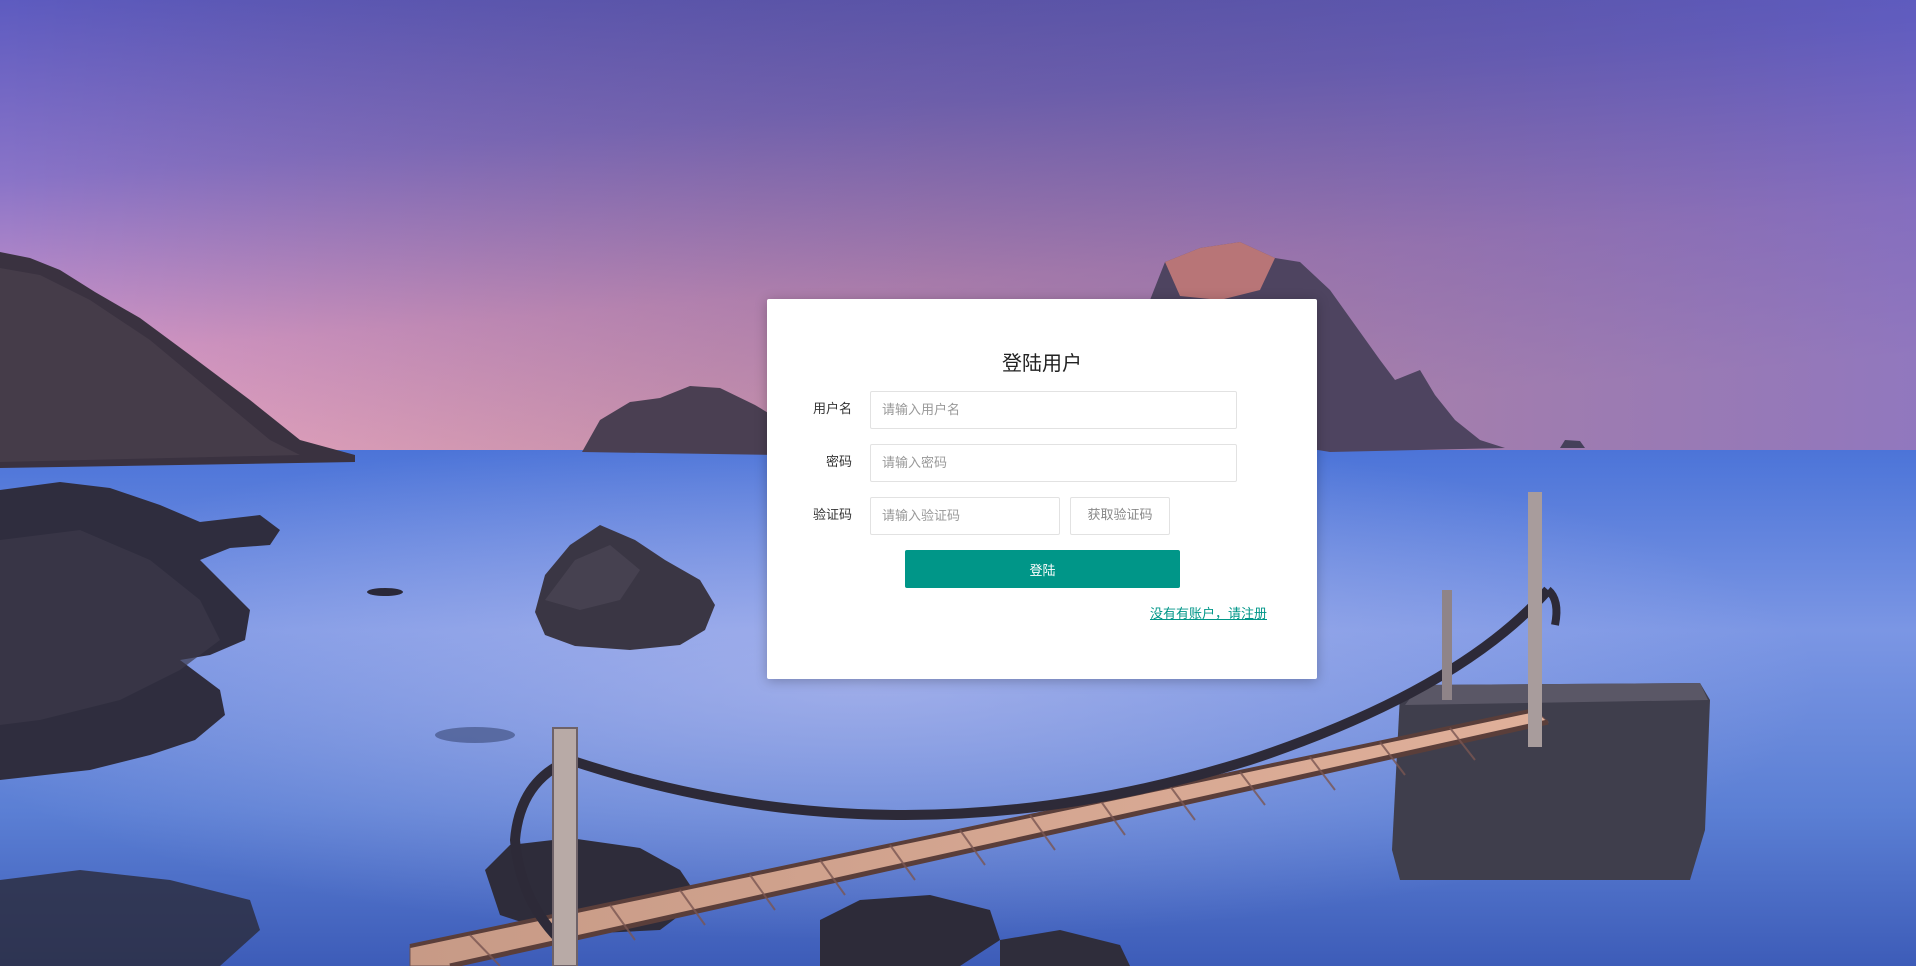 The height and width of the screenshot is (966, 1916). What do you see at coordinates (965, 516) in the screenshot?
I see `captcha-input` at bounding box center [965, 516].